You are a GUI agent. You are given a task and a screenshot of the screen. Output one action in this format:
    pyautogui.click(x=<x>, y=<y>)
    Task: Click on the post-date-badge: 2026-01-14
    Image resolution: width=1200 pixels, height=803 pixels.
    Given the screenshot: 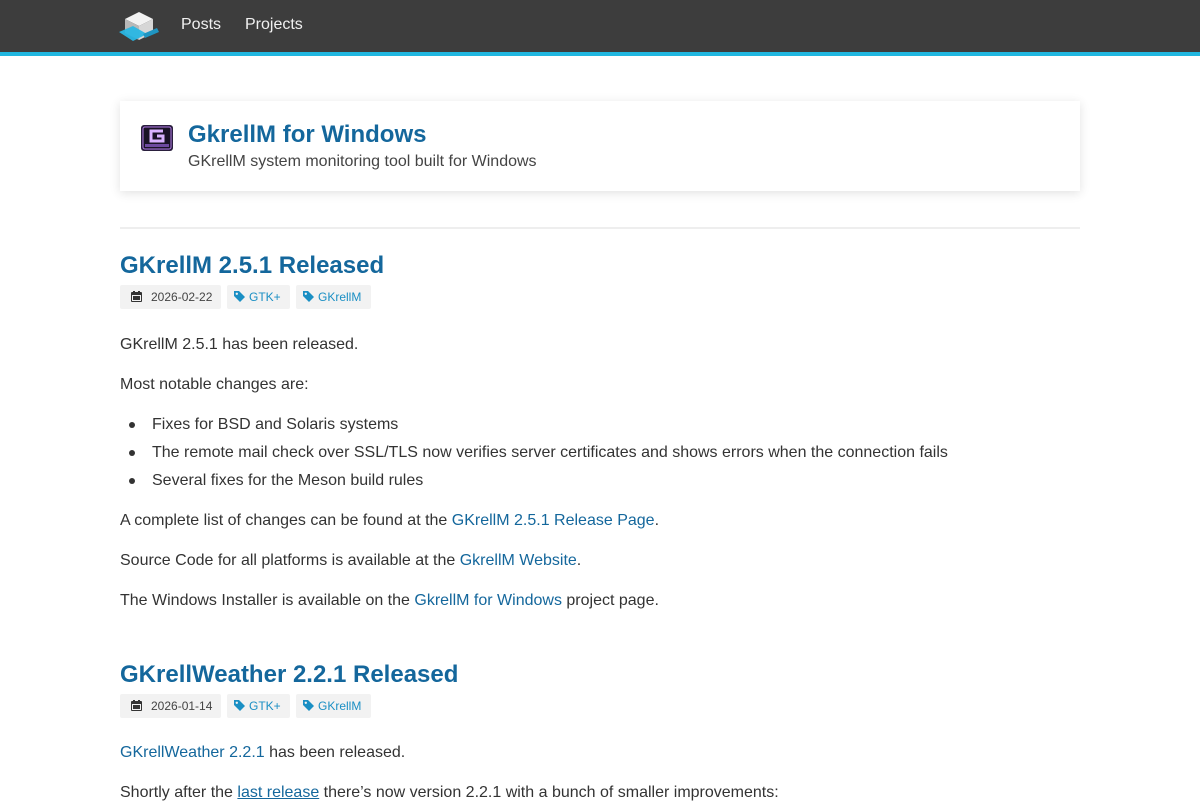 What is the action you would take?
    pyautogui.click(x=170, y=706)
    